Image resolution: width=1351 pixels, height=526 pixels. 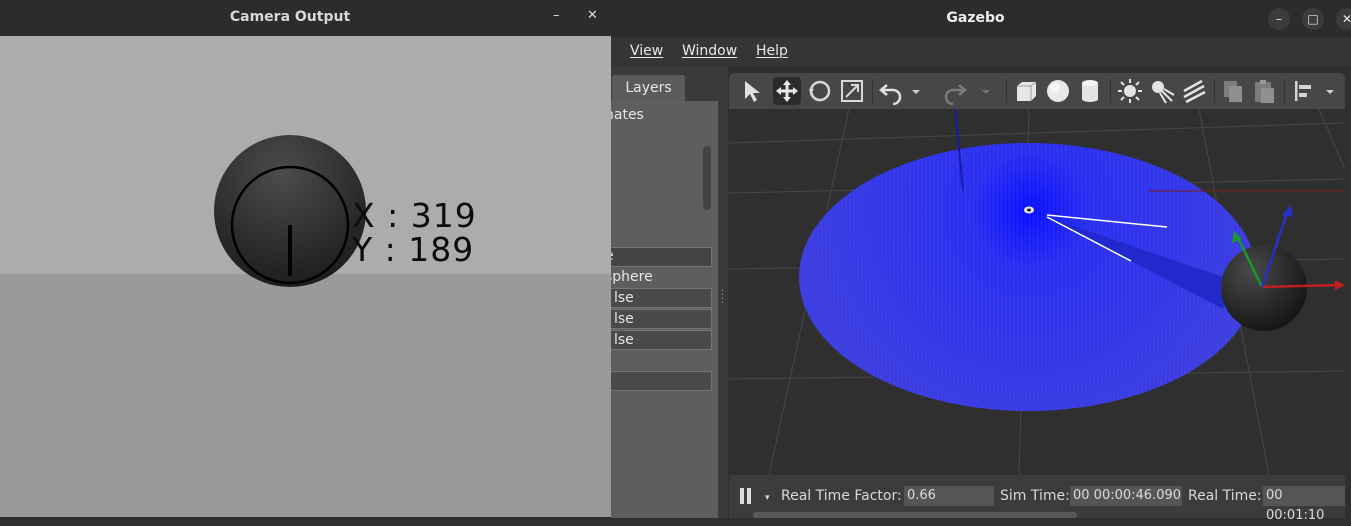 What do you see at coordinates (1264, 91) in the screenshot?
I see `paste-icon` at bounding box center [1264, 91].